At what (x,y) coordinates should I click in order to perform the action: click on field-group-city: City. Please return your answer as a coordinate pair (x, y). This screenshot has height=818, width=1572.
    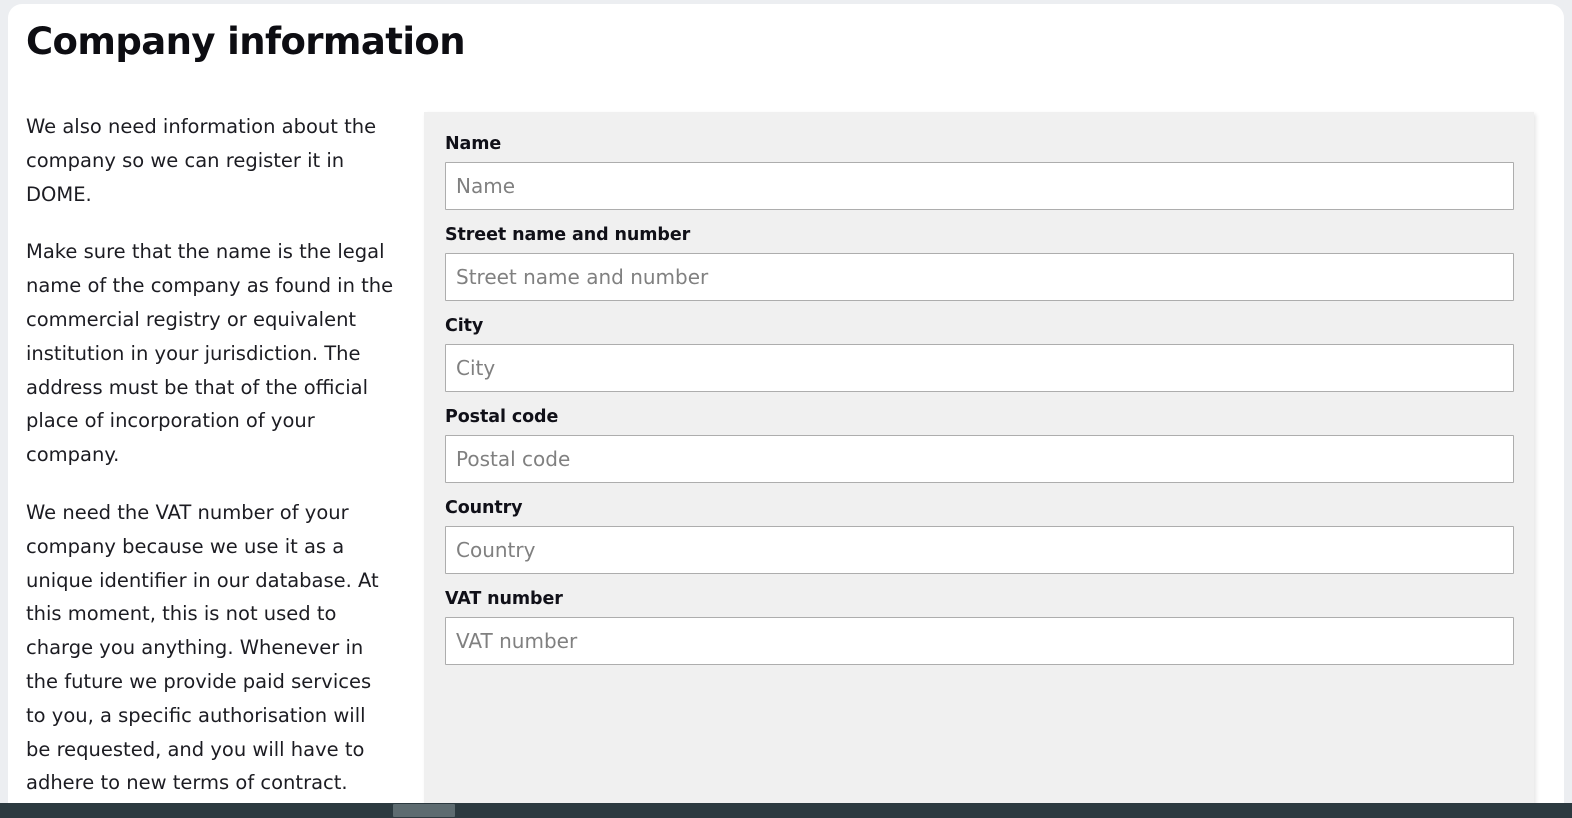
    Looking at the image, I should click on (979, 354).